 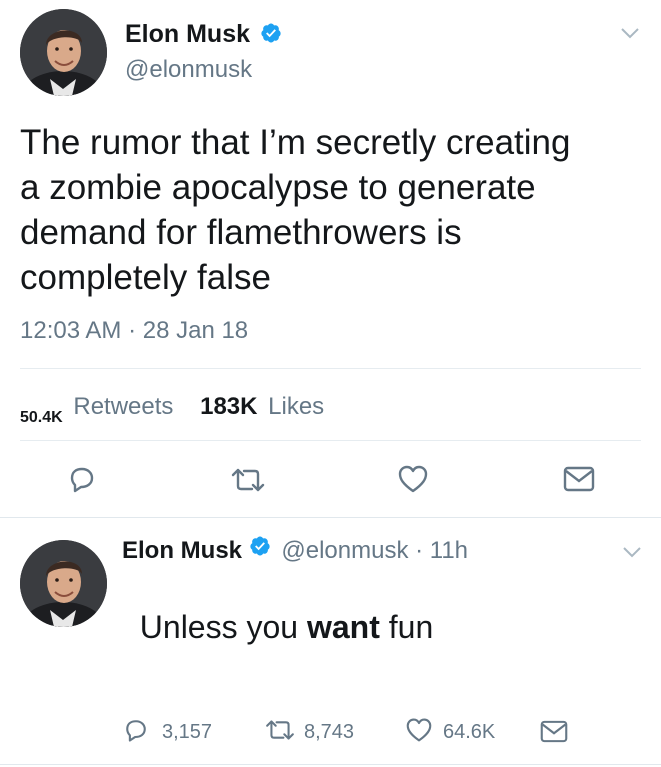 I want to click on retweets-label: Retweets, so click(x=123, y=406).